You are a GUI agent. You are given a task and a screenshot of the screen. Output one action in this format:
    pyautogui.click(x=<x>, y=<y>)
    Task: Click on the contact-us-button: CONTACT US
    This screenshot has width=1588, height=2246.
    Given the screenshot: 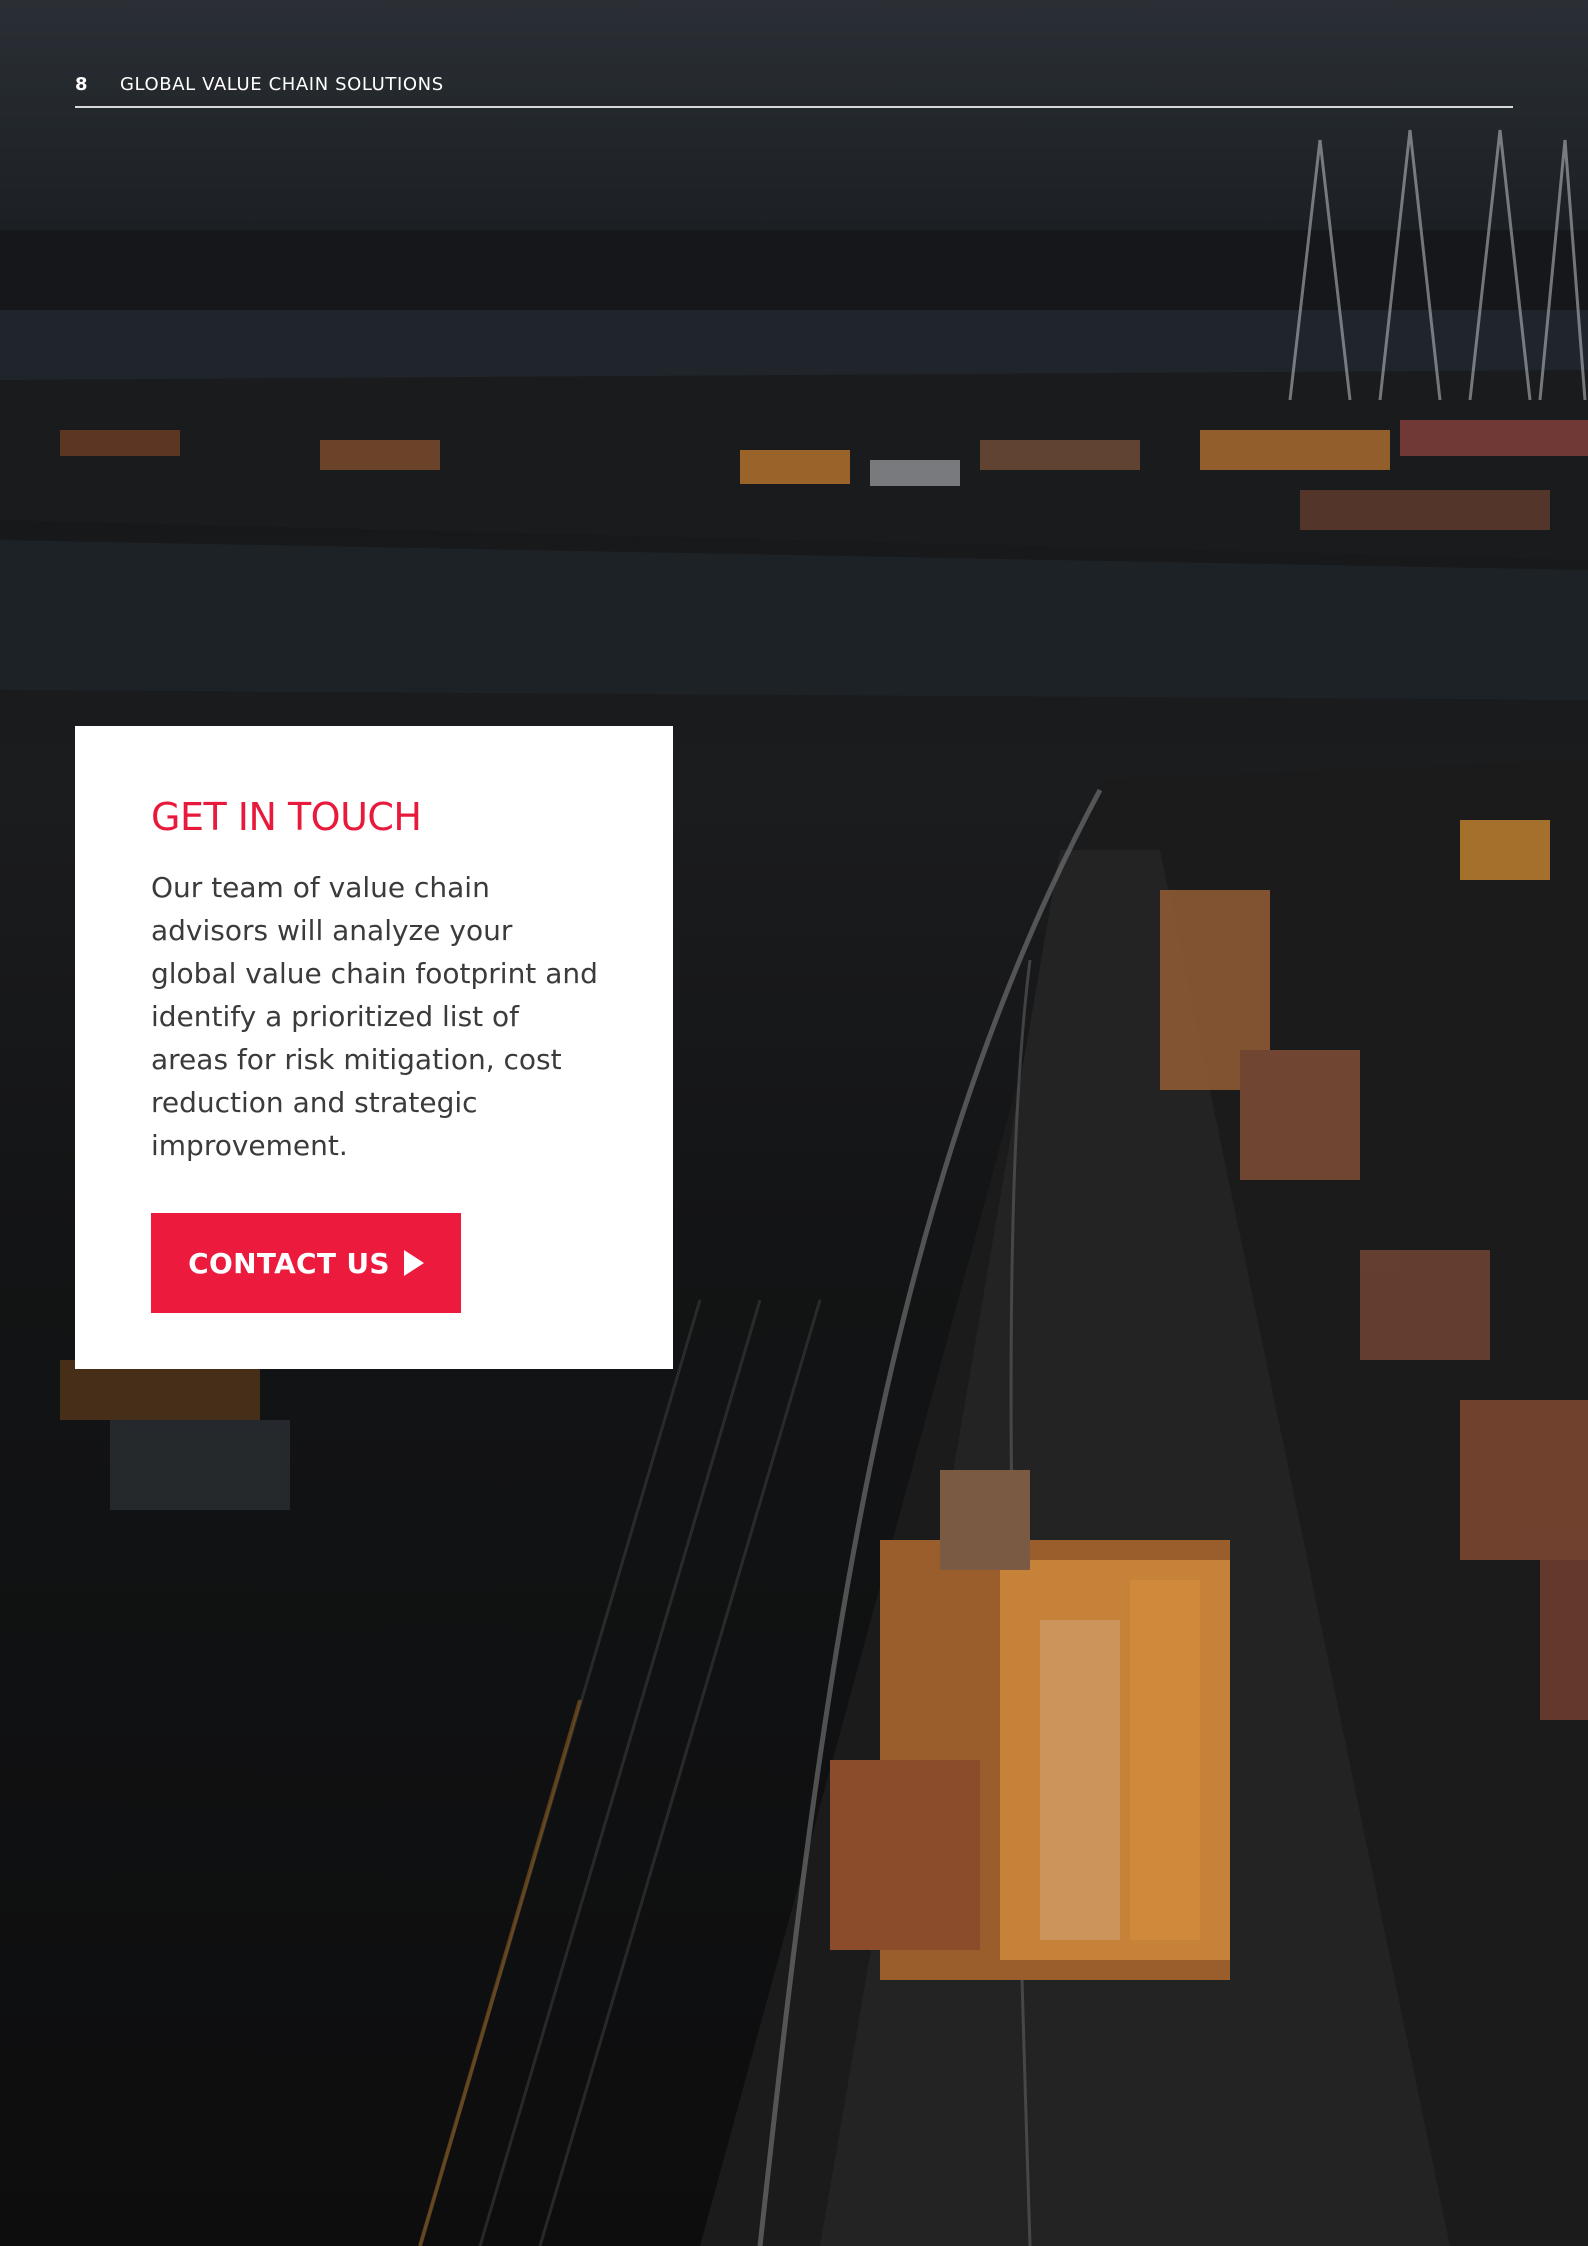 What is the action you would take?
    pyautogui.click(x=306, y=1263)
    